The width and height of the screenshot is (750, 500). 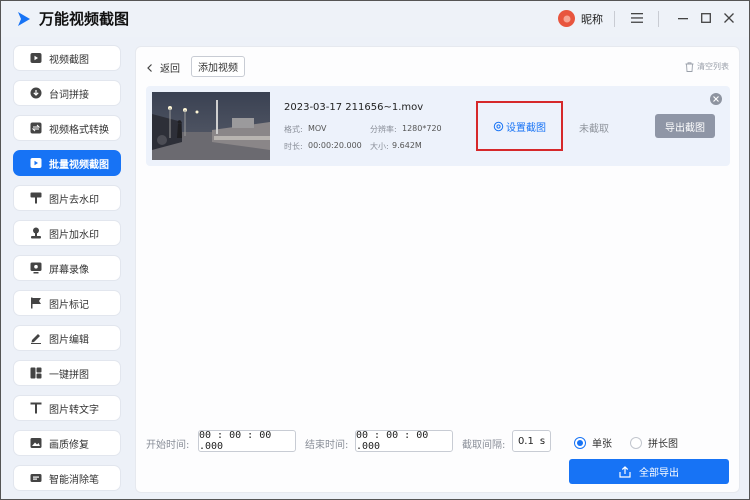 What do you see at coordinates (36, 268) in the screenshot?
I see `screen-record-icon` at bounding box center [36, 268].